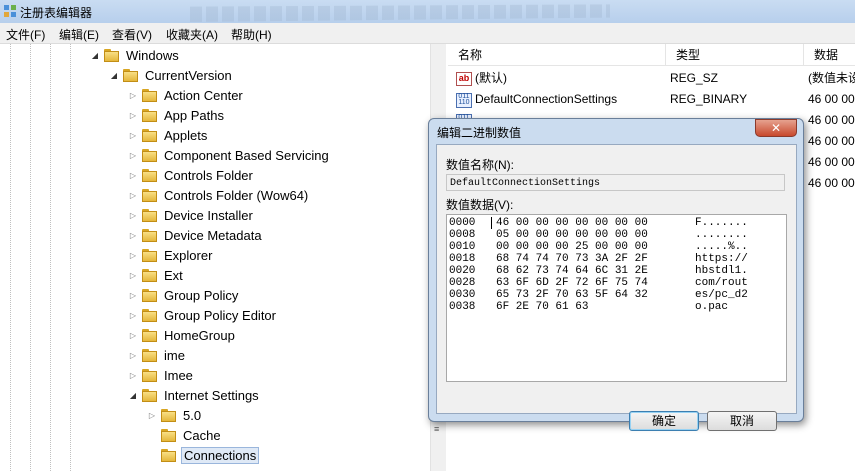 Image resolution: width=855 pixels, height=471 pixels. I want to click on tree-item-label: Explorer, so click(188, 255).